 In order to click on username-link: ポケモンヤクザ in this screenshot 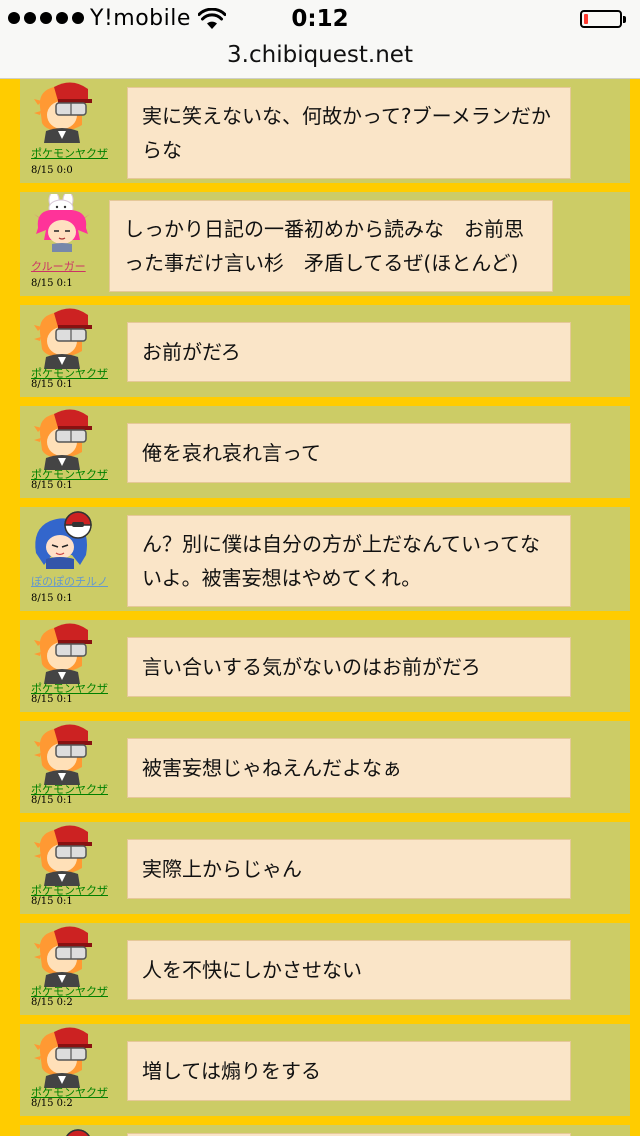, I will do `click(69, 153)`.